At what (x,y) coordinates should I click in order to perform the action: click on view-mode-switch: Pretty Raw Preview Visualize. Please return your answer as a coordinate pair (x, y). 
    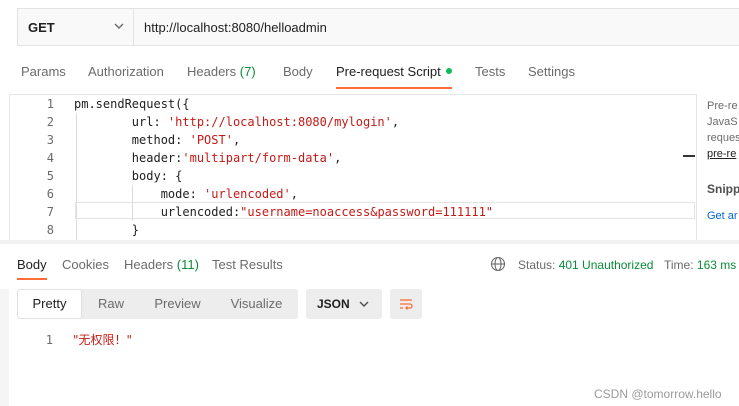
    Looking at the image, I should click on (157, 304).